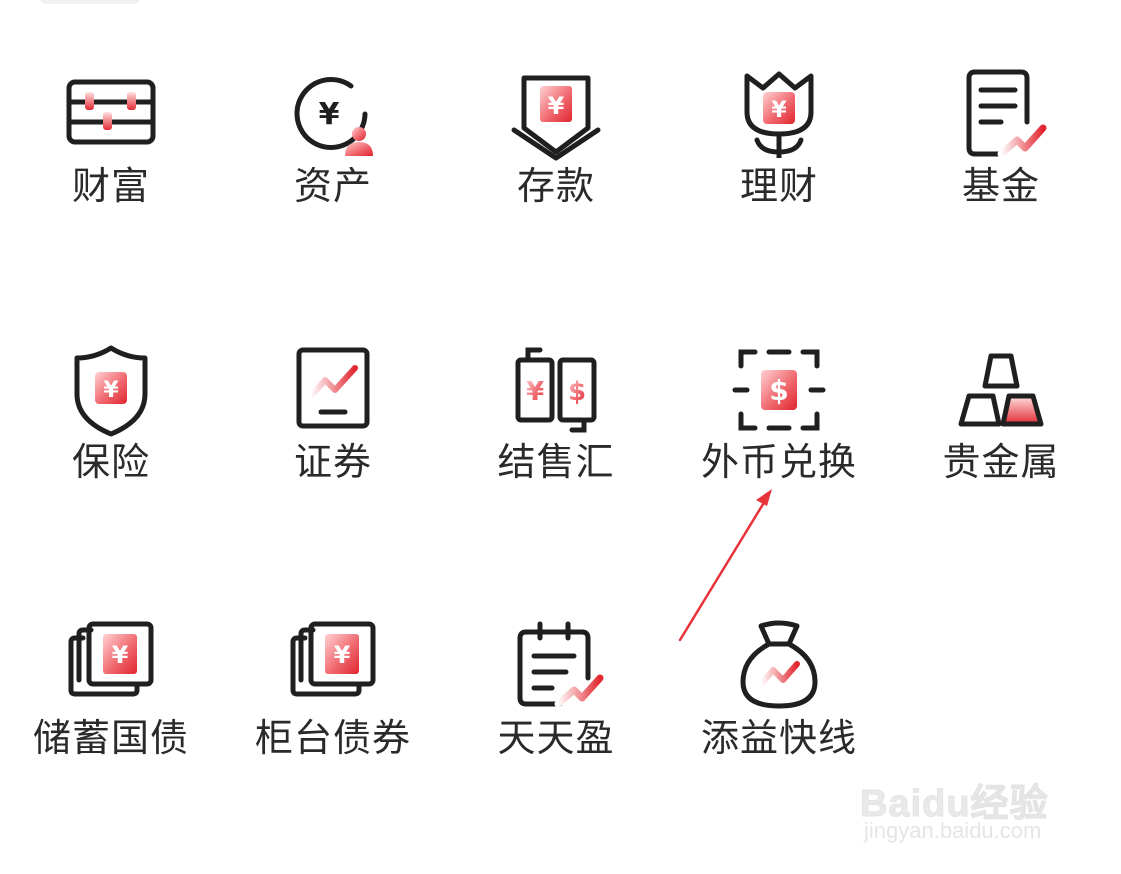 Image resolution: width=1121 pixels, height=874 pixels. What do you see at coordinates (332, 186) in the screenshot?
I see `service-label: 资产` at bounding box center [332, 186].